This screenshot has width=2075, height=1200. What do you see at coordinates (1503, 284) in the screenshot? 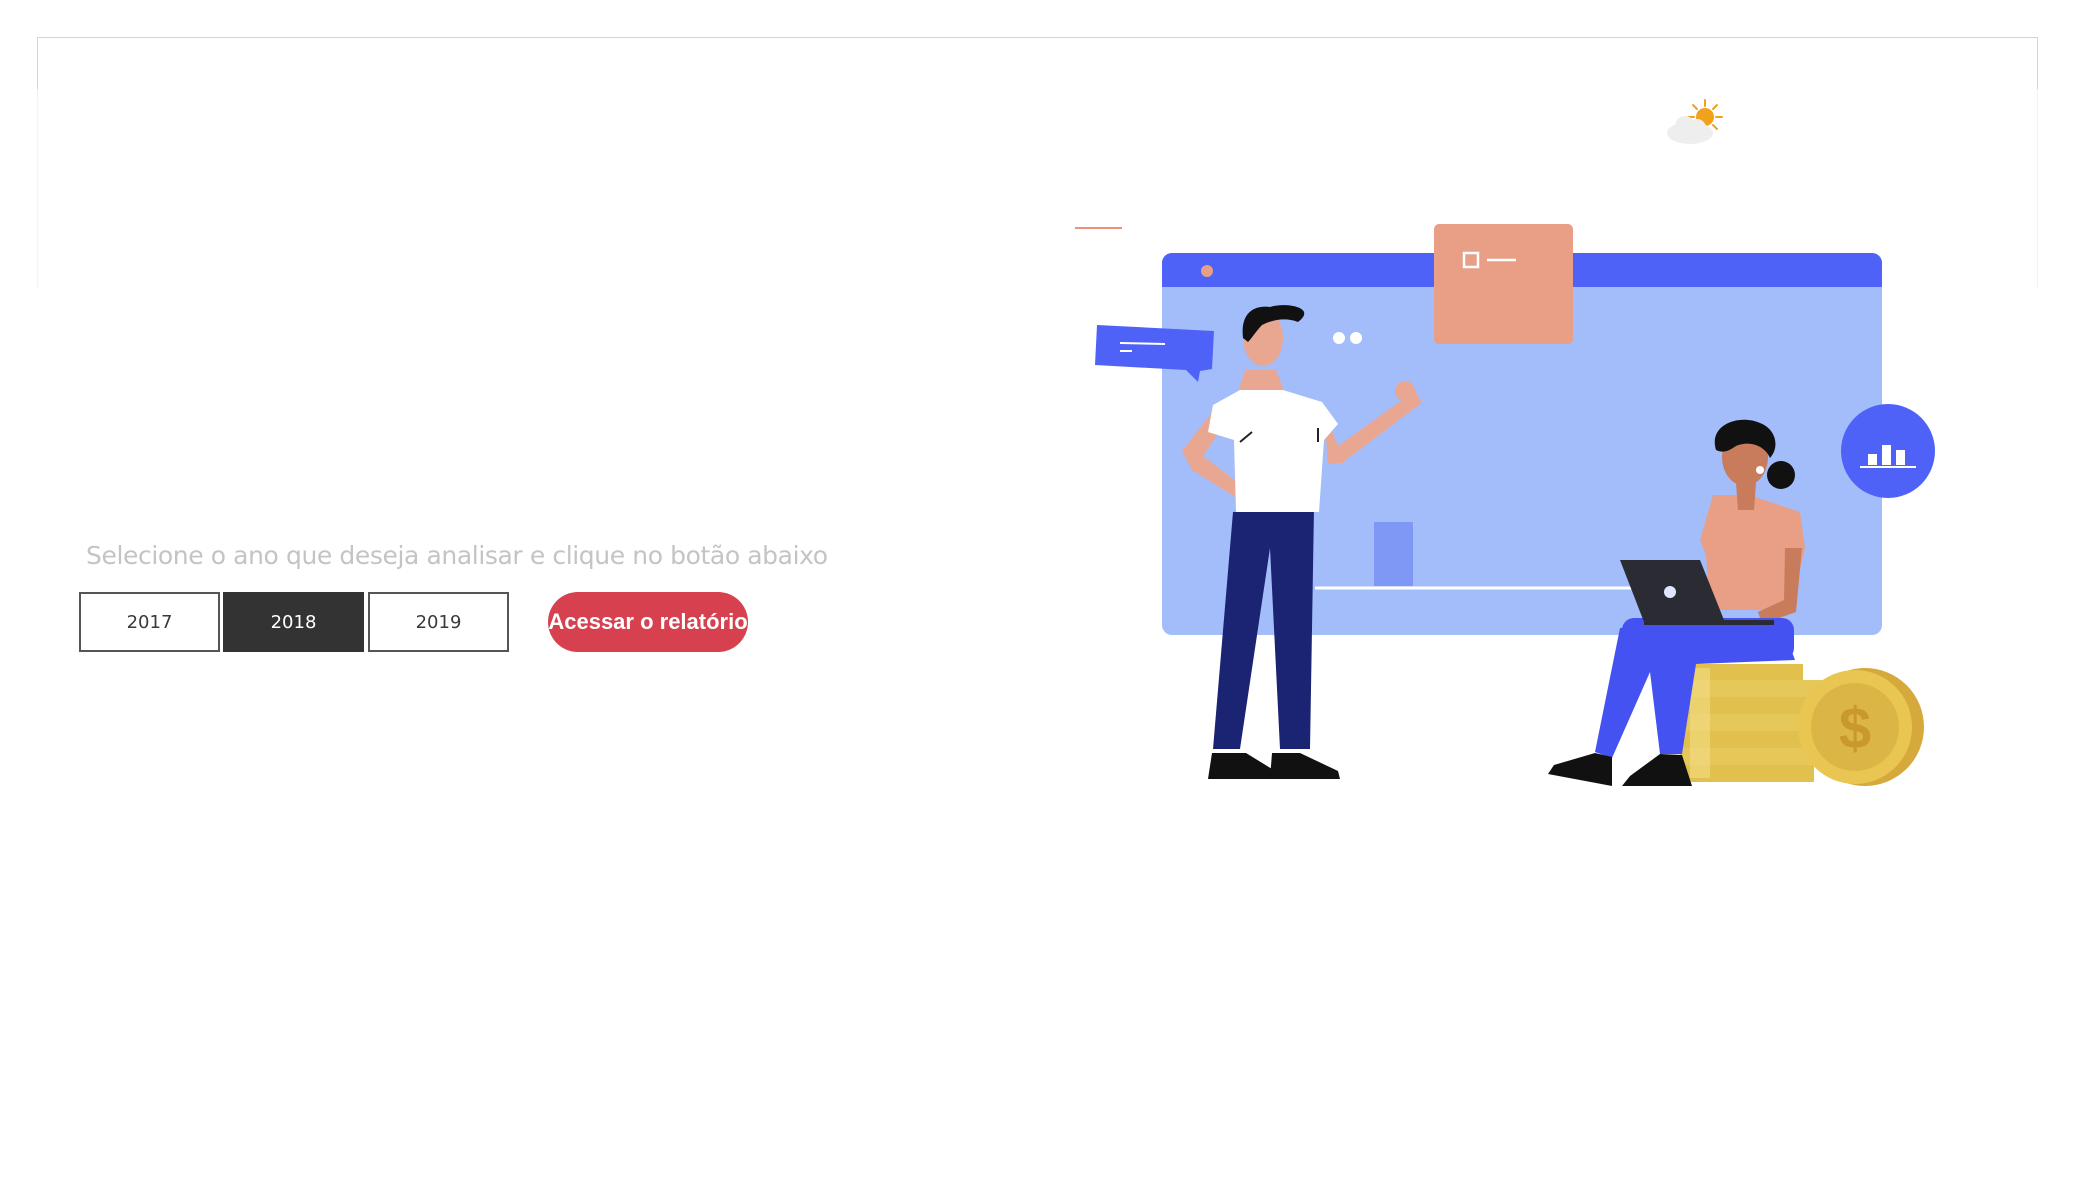
I see `info-card-graphic` at bounding box center [1503, 284].